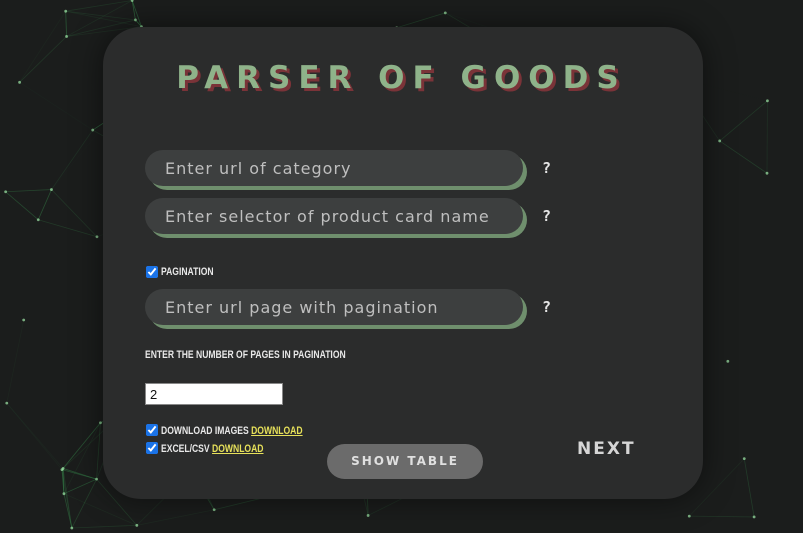 This screenshot has height=533, width=803. Describe the element at coordinates (546, 216) in the screenshot. I see `card-selector-help: ?` at that location.